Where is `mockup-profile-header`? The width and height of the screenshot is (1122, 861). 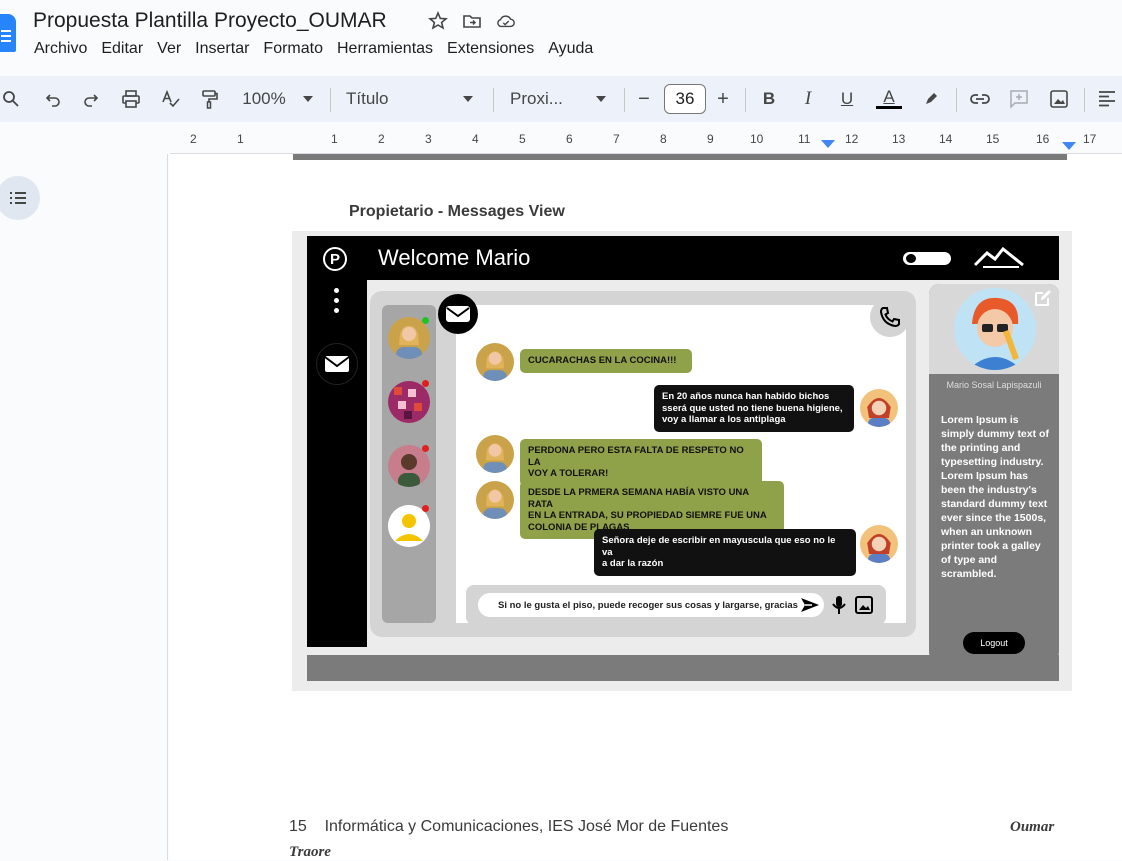 mockup-profile-header is located at coordinates (994, 329).